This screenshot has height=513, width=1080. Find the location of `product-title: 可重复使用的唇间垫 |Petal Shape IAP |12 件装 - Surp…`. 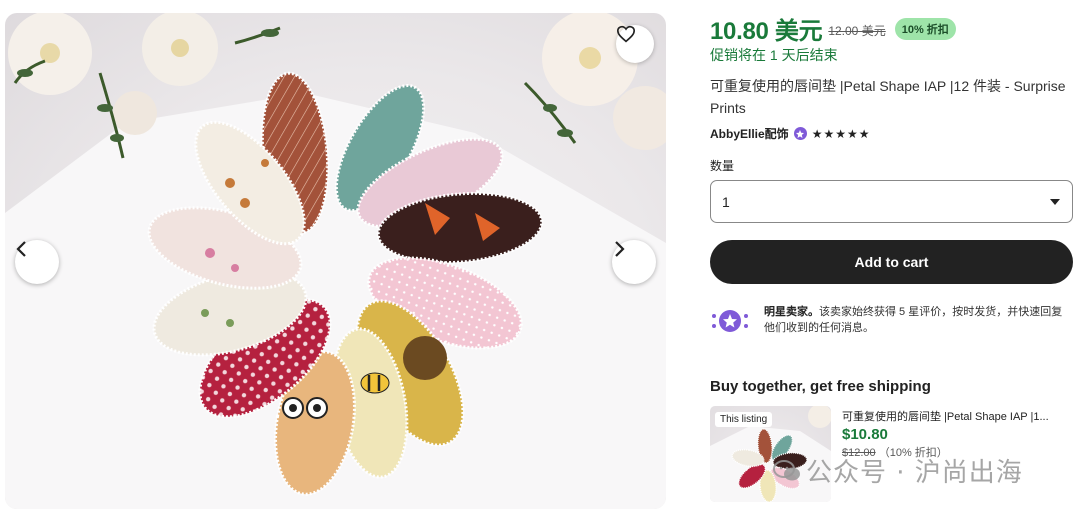

product-title: 可重复使用的唇间垫 |Petal Shape IAP |12 件装 - Surp… is located at coordinates (888, 97).